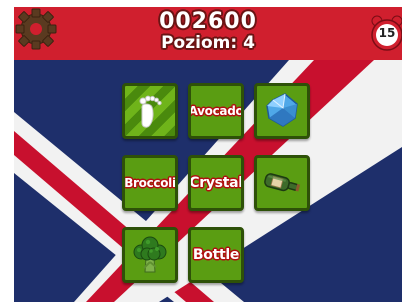  I want to click on crystal-icon, so click(282, 110).